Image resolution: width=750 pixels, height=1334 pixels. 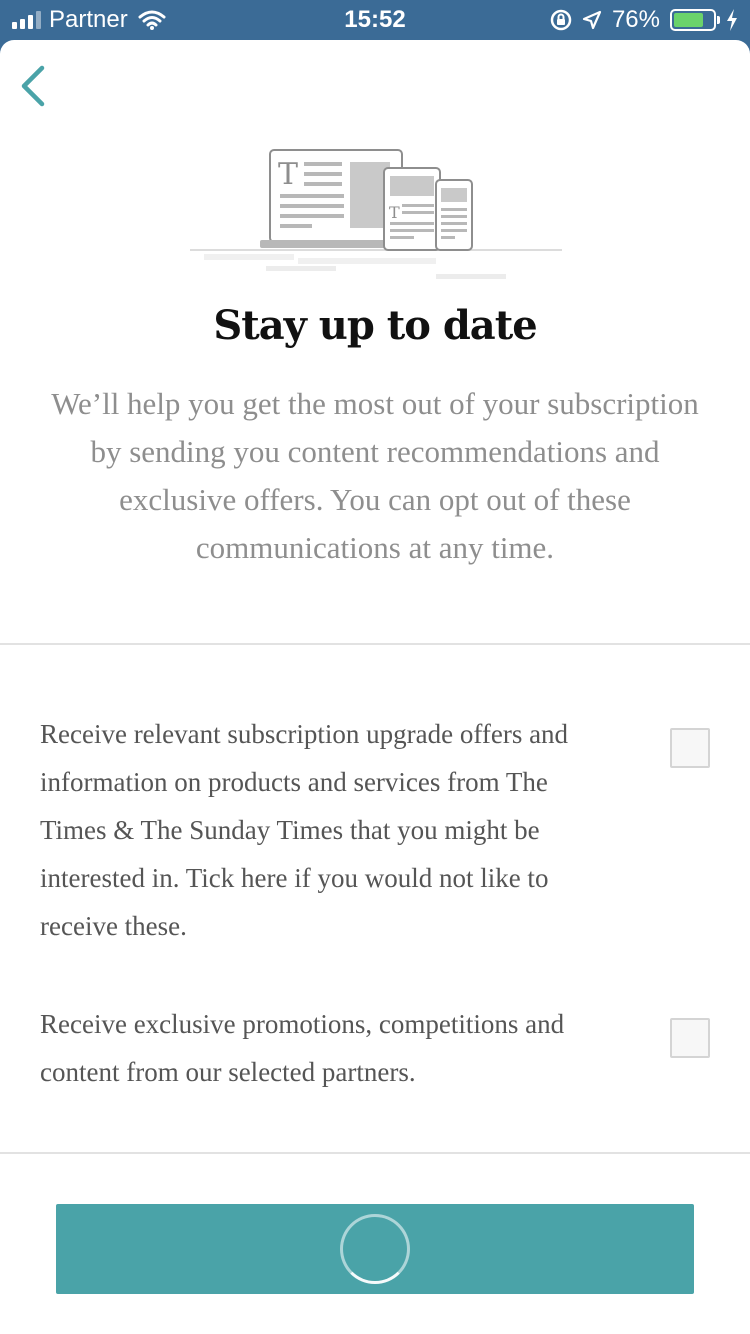 I want to click on page-title: Stay up to date, so click(x=375, y=325).